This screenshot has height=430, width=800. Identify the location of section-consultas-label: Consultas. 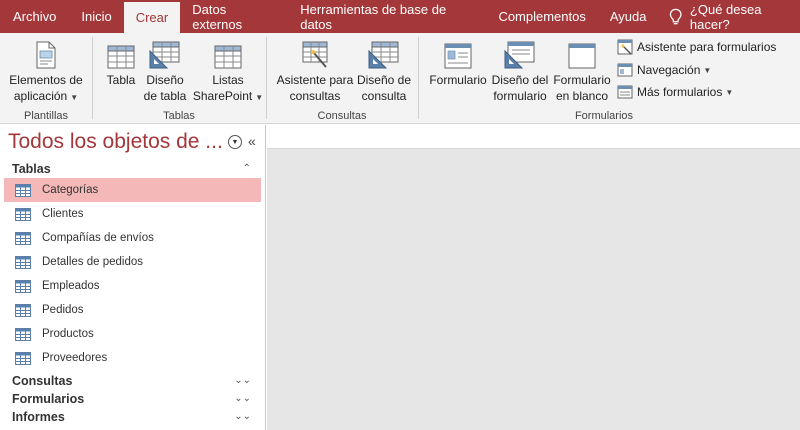
(42, 381).